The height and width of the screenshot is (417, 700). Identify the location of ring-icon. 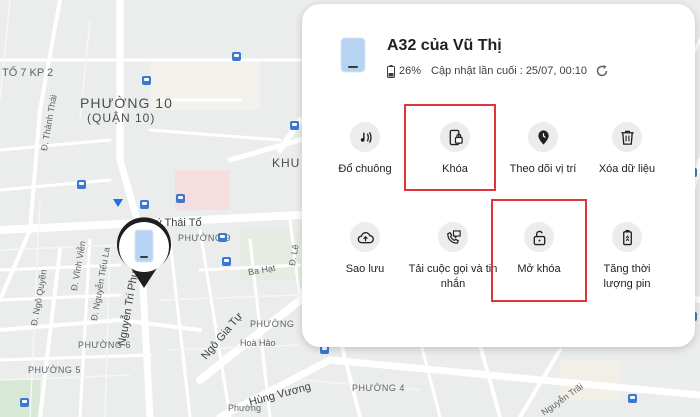
(365, 137).